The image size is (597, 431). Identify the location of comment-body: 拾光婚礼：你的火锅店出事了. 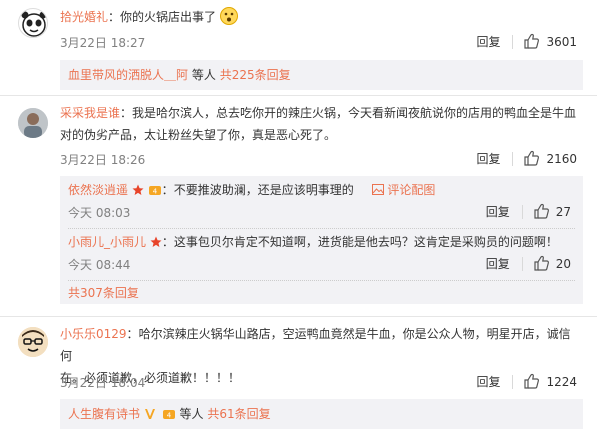
(318, 17).